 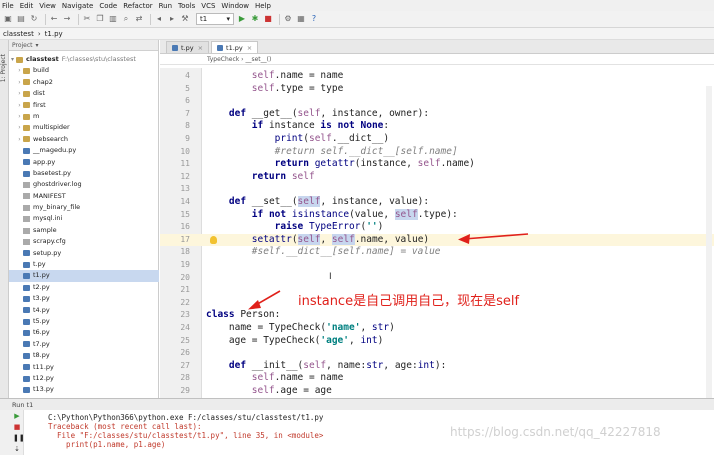 What do you see at coordinates (271, 435) in the screenshot?
I see `console-text: ", line 35, in <module>` at bounding box center [271, 435].